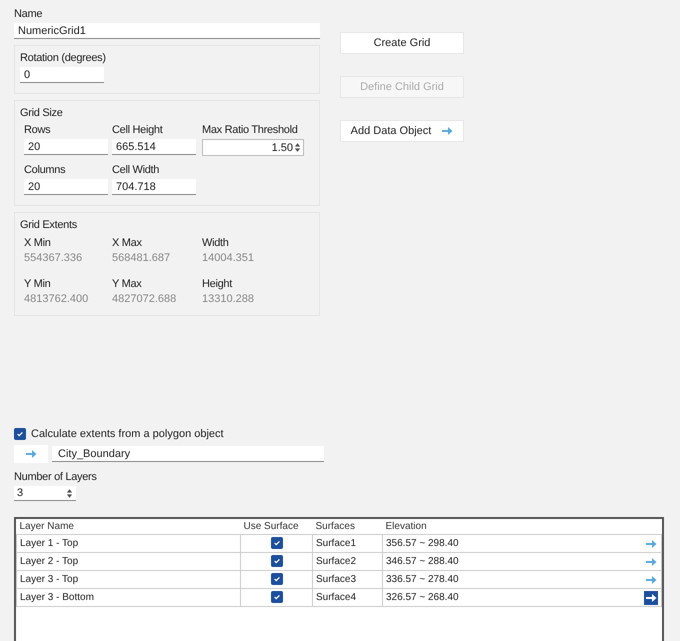 Image resolution: width=680 pixels, height=641 pixels. What do you see at coordinates (216, 243) in the screenshot?
I see `extent-label: Width` at bounding box center [216, 243].